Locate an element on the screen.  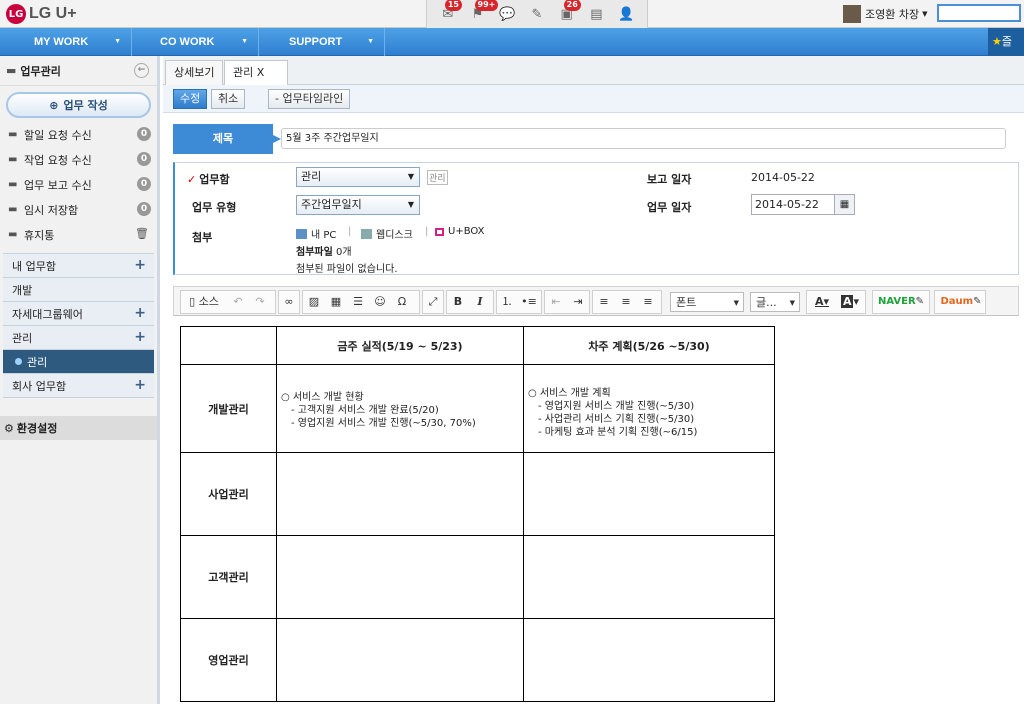
emoji-icon: ☺ is located at coordinates (380, 302).